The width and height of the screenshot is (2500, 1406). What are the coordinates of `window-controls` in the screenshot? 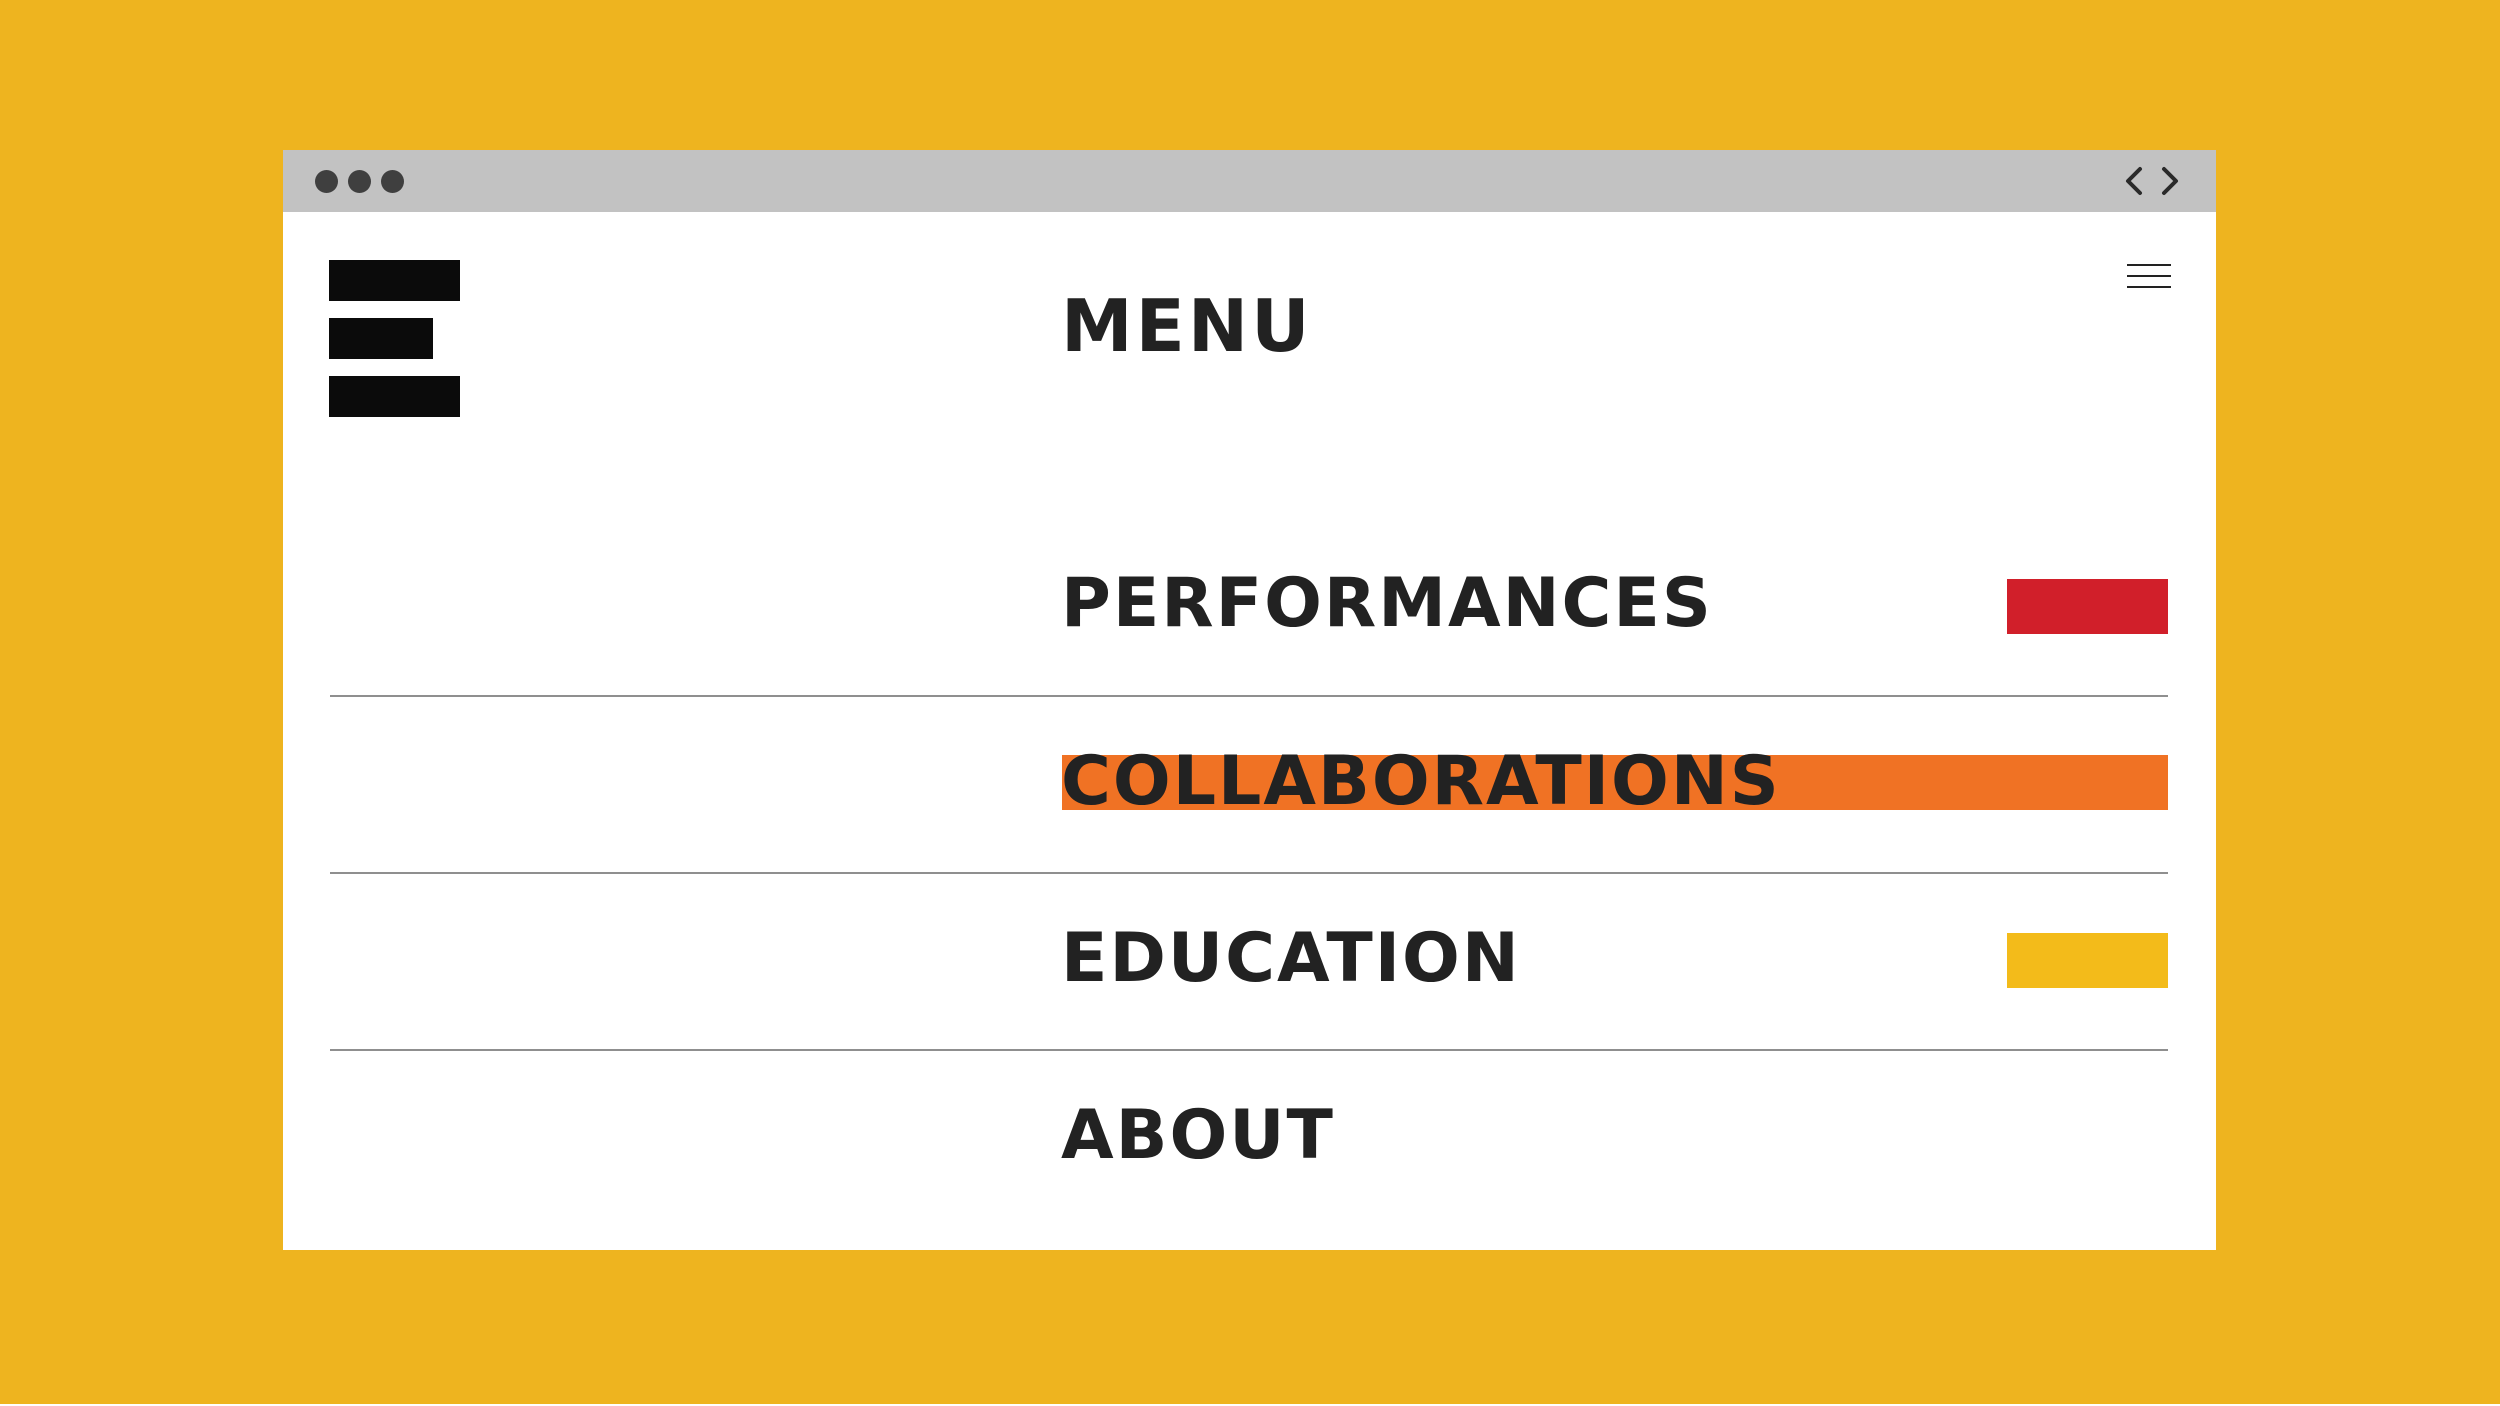 It's located at (359, 181).